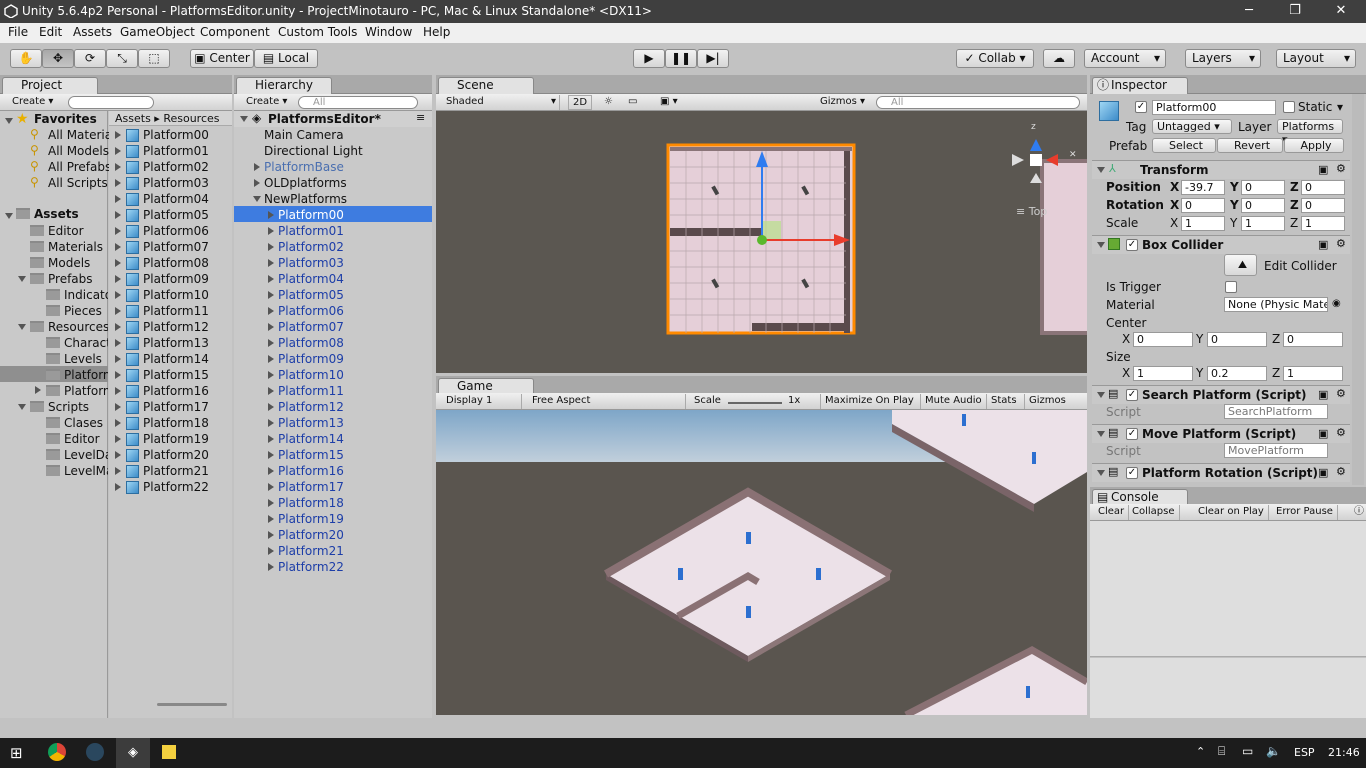 Image resolution: width=1366 pixels, height=768 pixels. I want to click on stats-toggle: Stats, so click(1003, 401).